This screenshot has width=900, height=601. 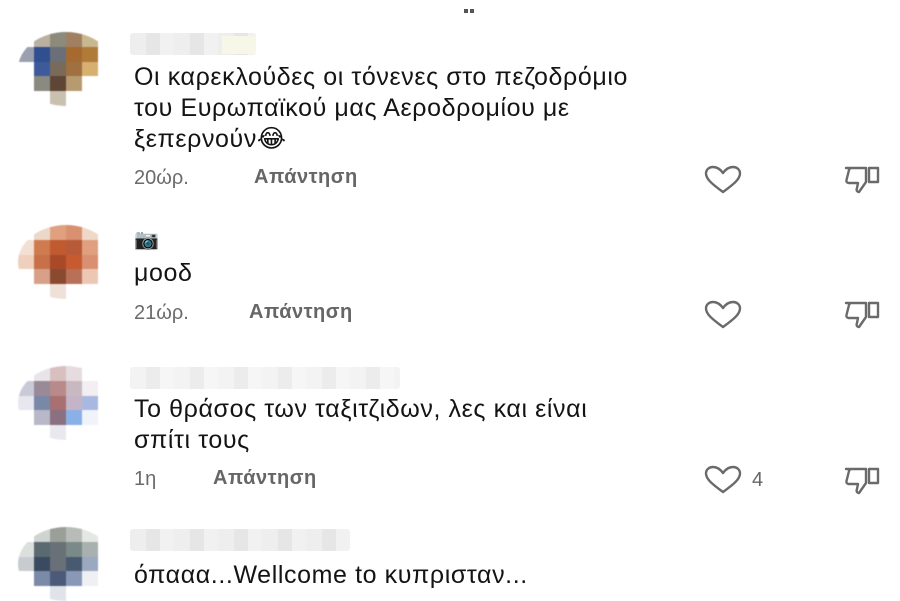 What do you see at coordinates (161, 178) in the screenshot?
I see `comment-time: 20ώρ.` at bounding box center [161, 178].